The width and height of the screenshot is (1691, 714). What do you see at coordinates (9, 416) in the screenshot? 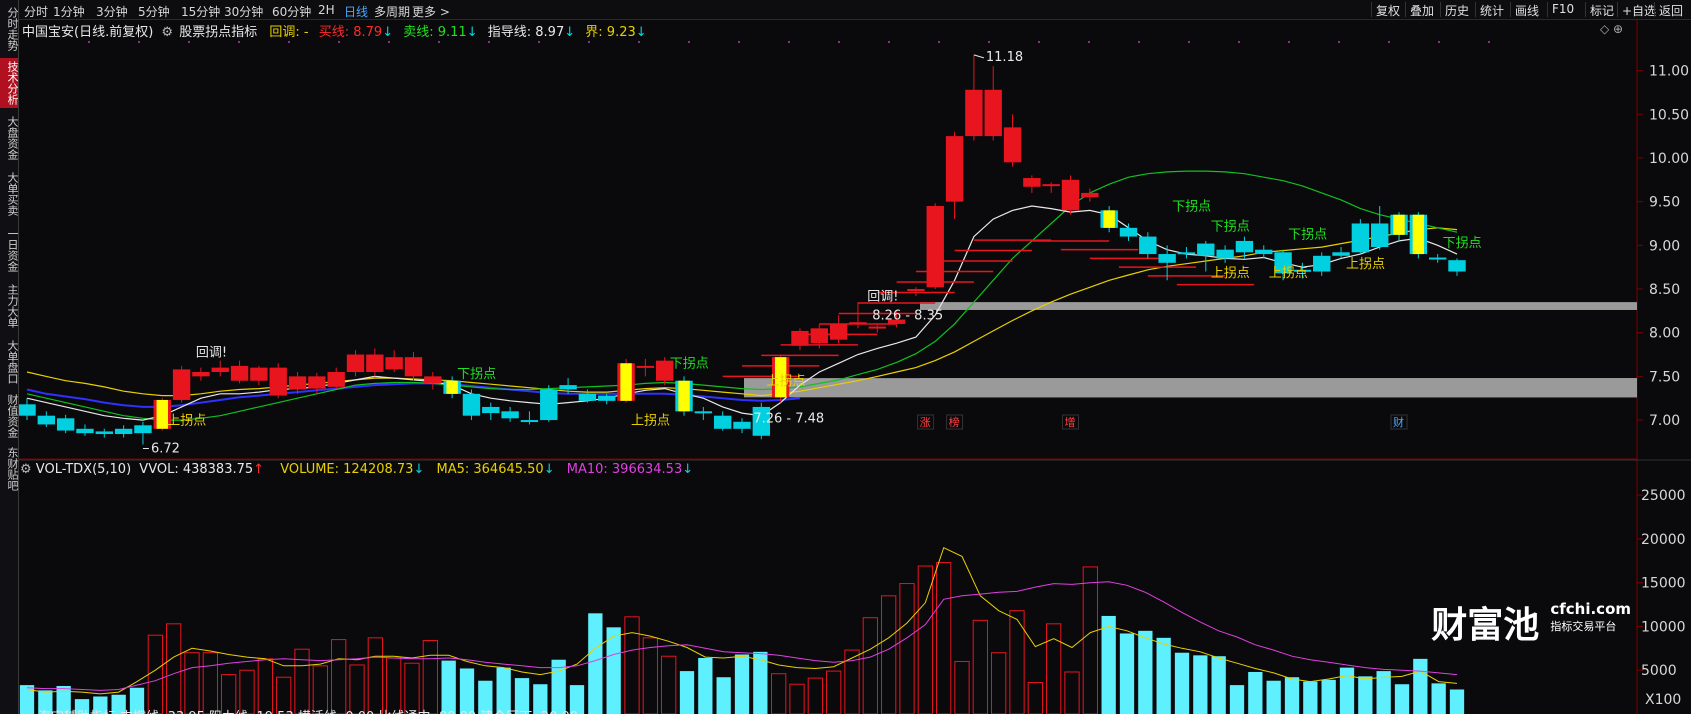
I see `left-tab-7: 财值资金` at bounding box center [9, 416].